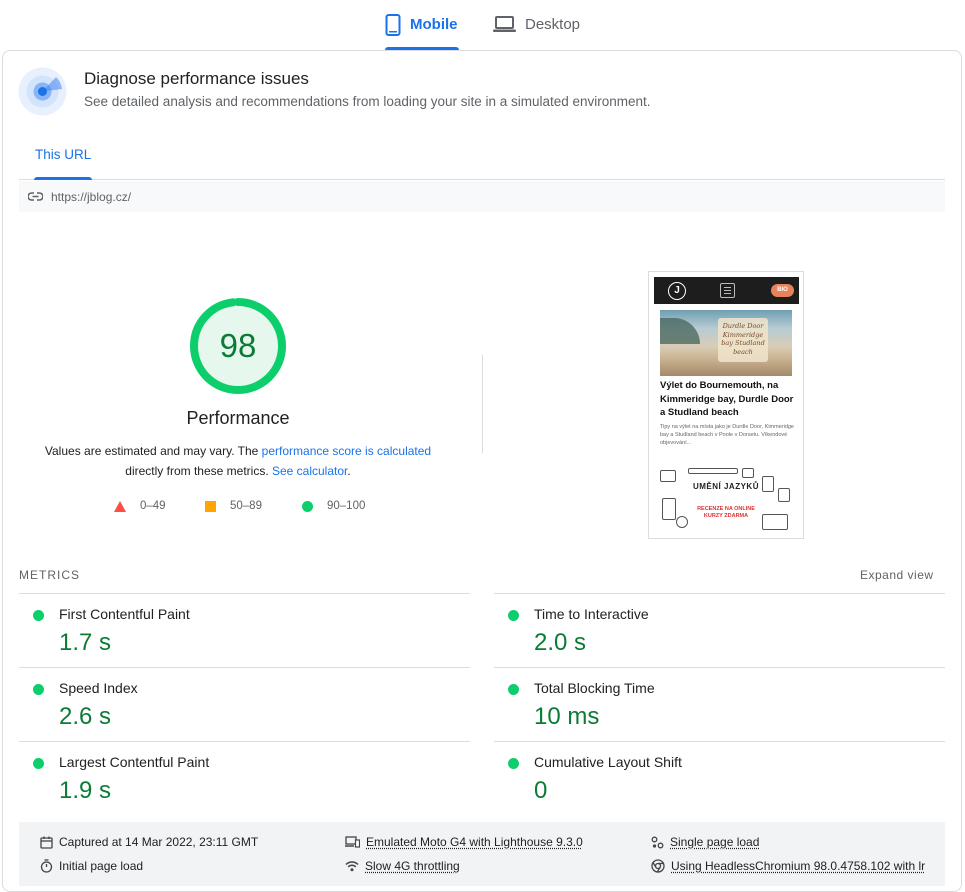 Image resolution: width=965 pixels, height=892 pixels. I want to click on initial-page-load-text: Initial page load, so click(101, 866).